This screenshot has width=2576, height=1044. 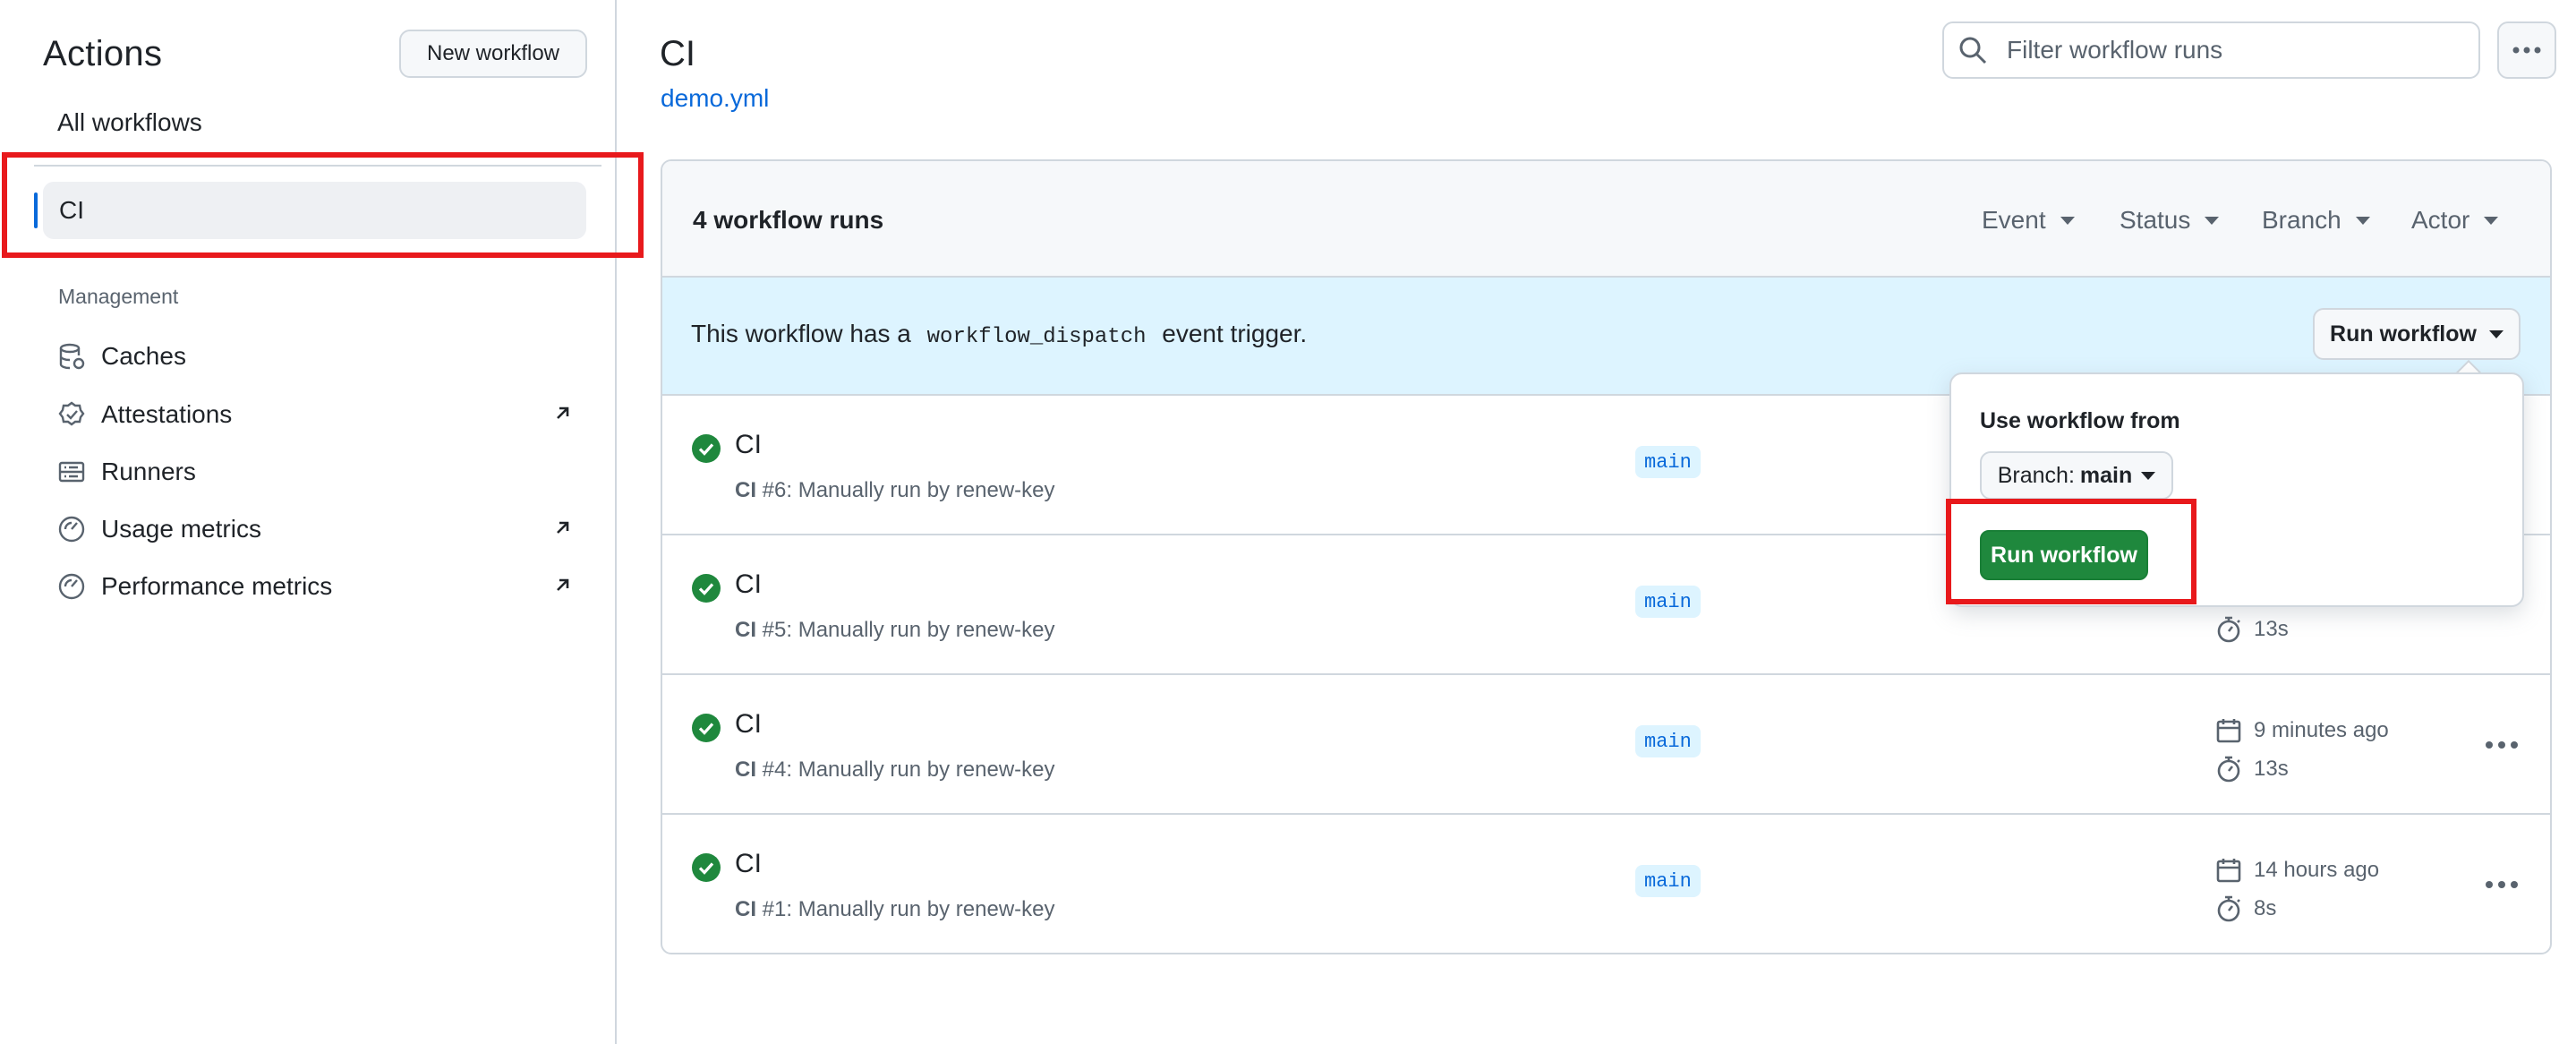 I want to click on sidebar-item-performance-metrics: Performance metrics, so click(x=316, y=587).